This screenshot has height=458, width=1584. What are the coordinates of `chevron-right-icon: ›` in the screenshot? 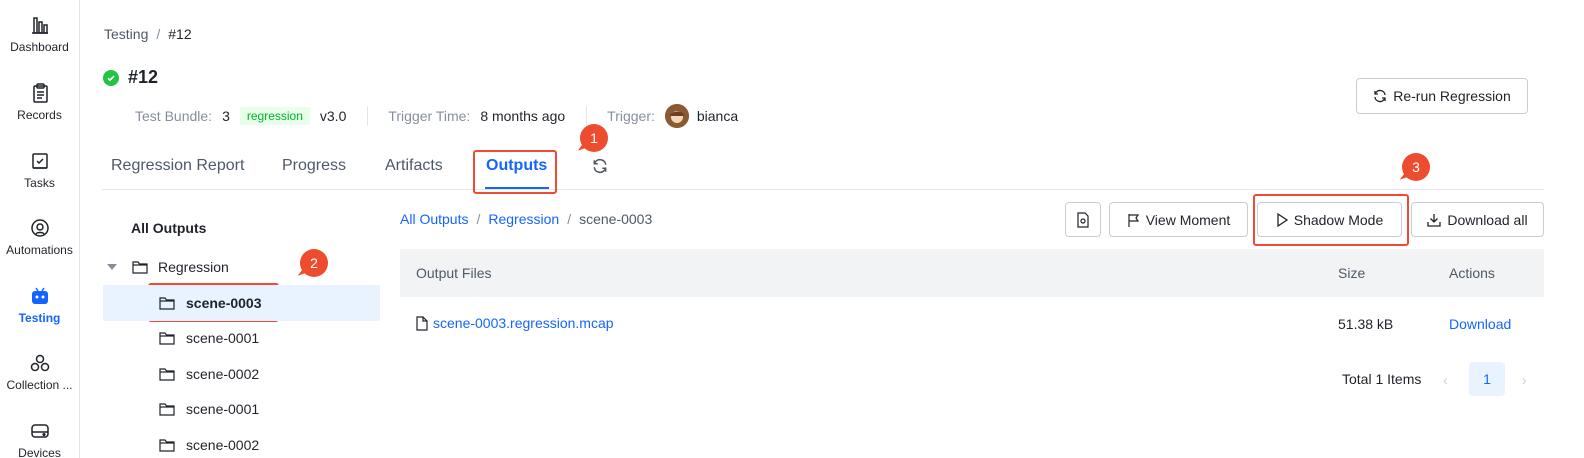 It's located at (1524, 380).